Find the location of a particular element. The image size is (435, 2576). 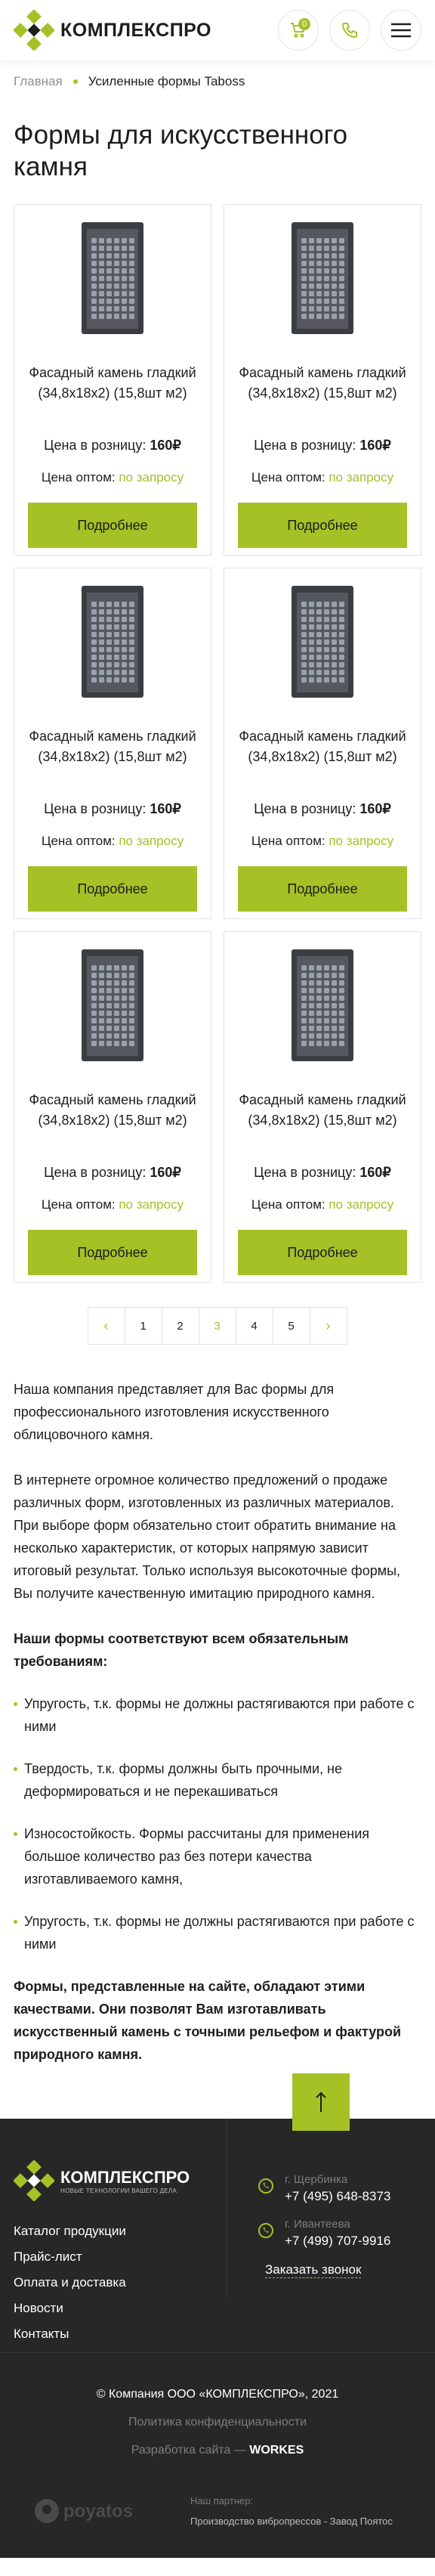

phone-number: +7 (499) 707-9916 is located at coordinates (337, 2241).